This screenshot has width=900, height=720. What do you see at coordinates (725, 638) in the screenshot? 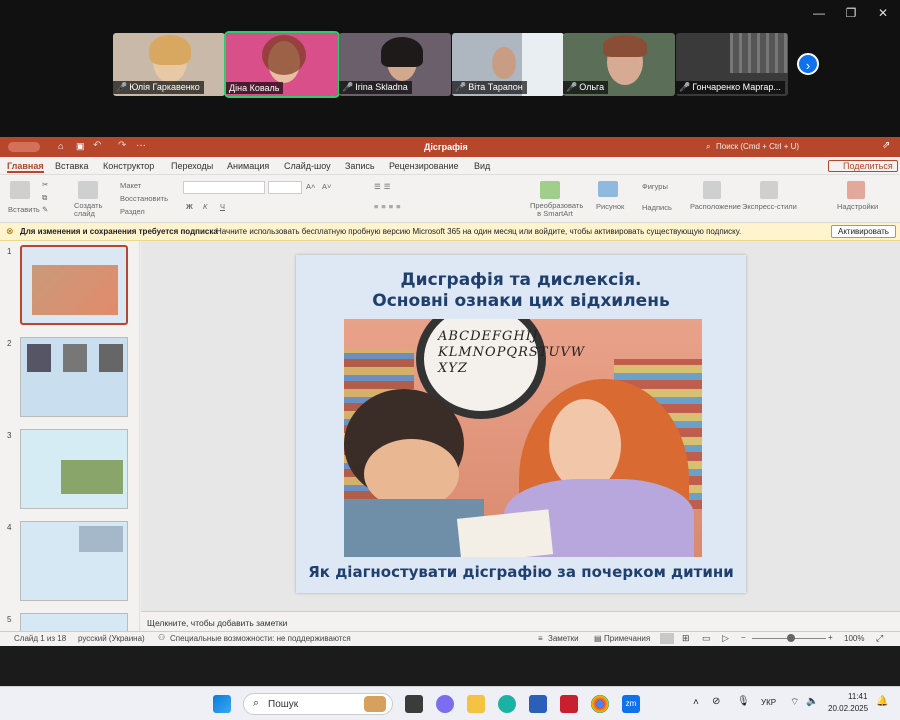
I see `slideshow-icon: ▷` at bounding box center [725, 638].